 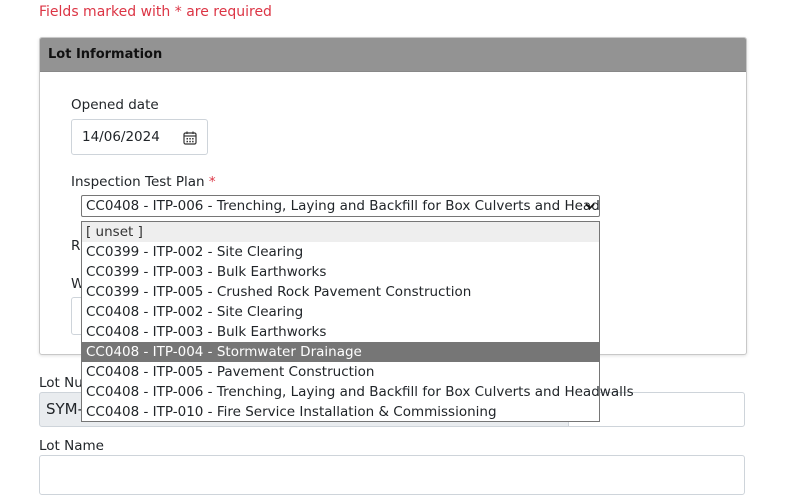 I want to click on option-unset: [ unset ], so click(x=340, y=232).